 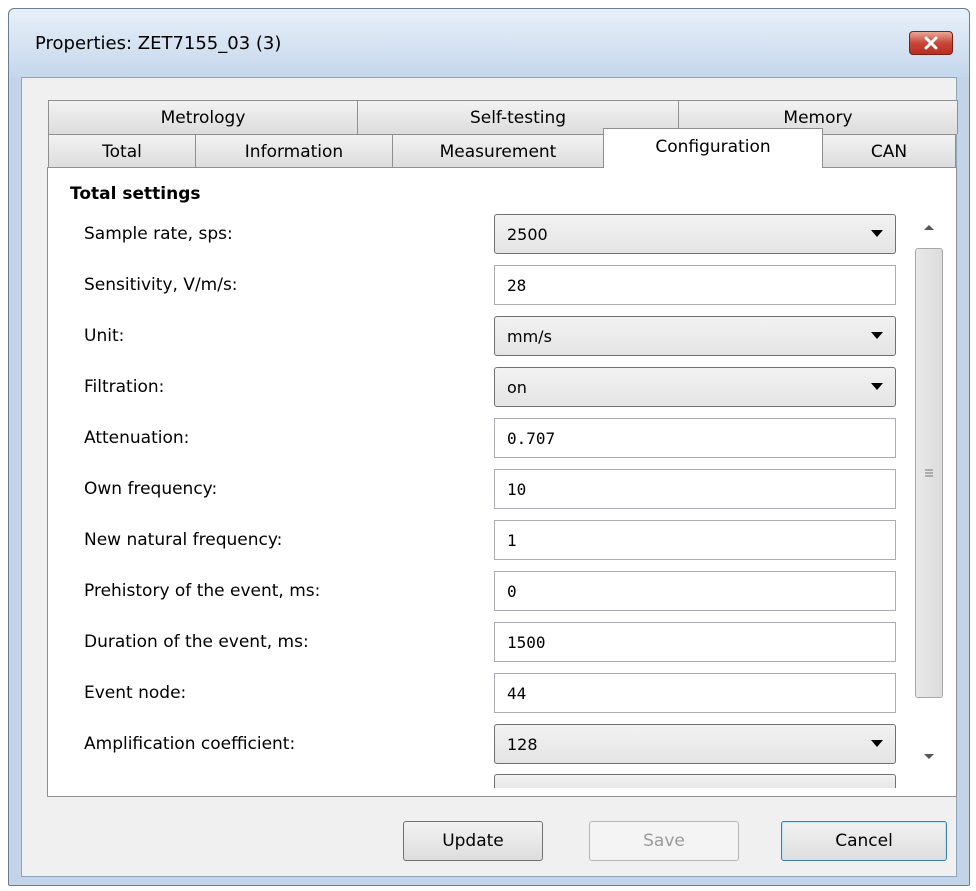 I want to click on arrow-down-icon, so click(x=929, y=756).